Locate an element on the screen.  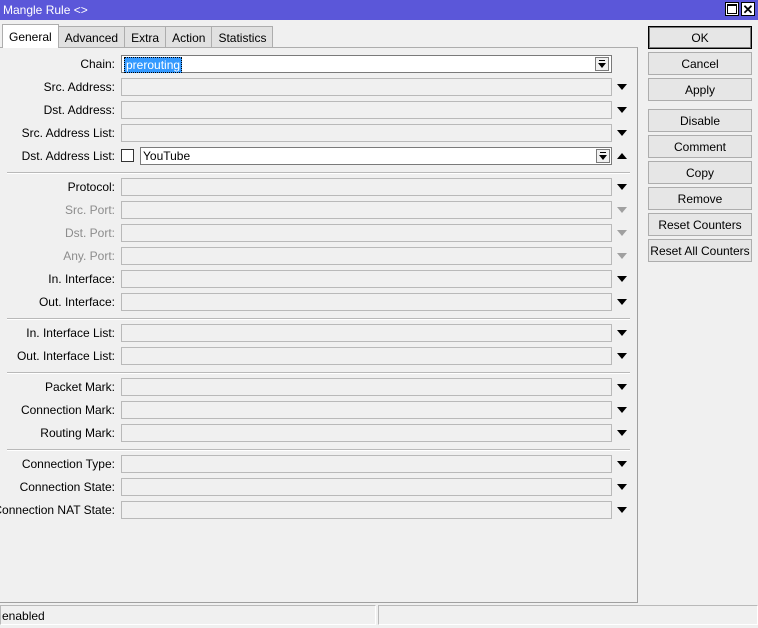
packet-mark-expand-icon is located at coordinates (622, 387).